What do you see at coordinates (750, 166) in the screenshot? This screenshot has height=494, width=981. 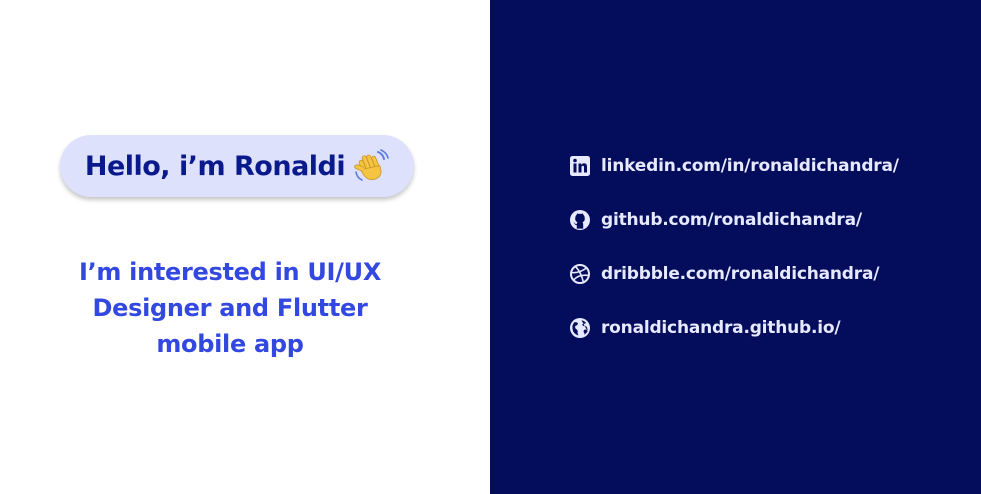 I see `link-text: linkedin.com/in/ronaldichandra/` at bounding box center [750, 166].